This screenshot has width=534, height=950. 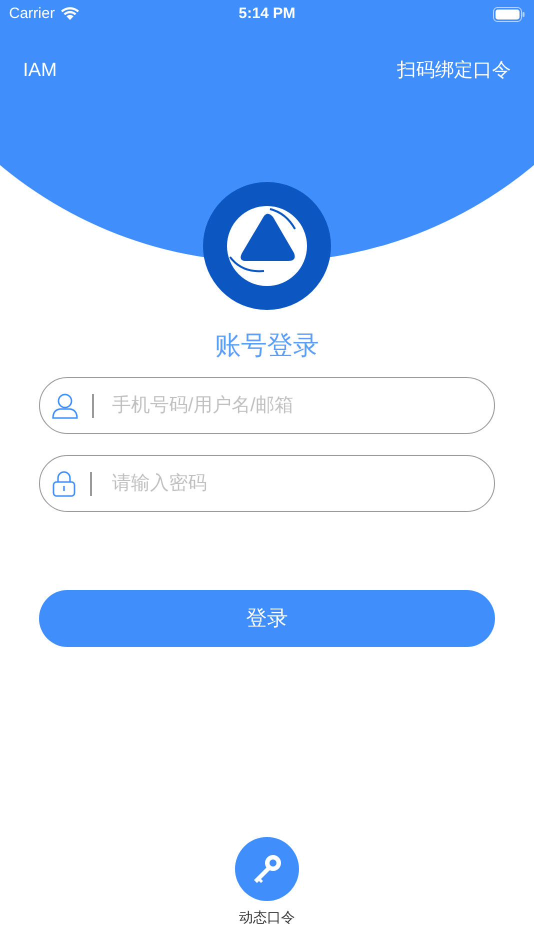 What do you see at coordinates (267, 405) in the screenshot?
I see `username-field: 手机号码/用户名/邮箱` at bounding box center [267, 405].